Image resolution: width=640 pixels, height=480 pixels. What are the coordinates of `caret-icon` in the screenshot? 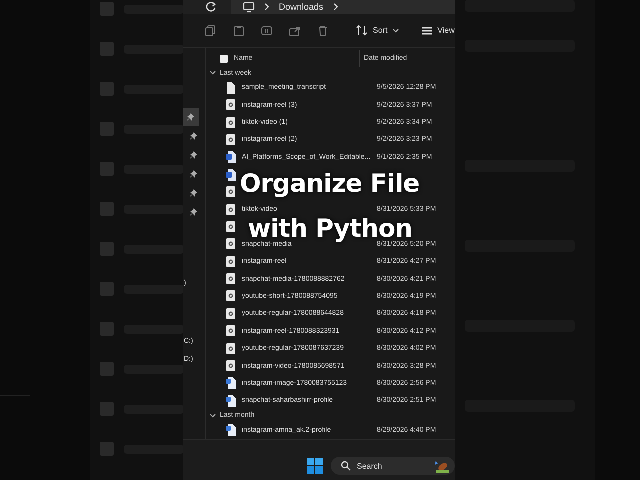 It's located at (395, 30).